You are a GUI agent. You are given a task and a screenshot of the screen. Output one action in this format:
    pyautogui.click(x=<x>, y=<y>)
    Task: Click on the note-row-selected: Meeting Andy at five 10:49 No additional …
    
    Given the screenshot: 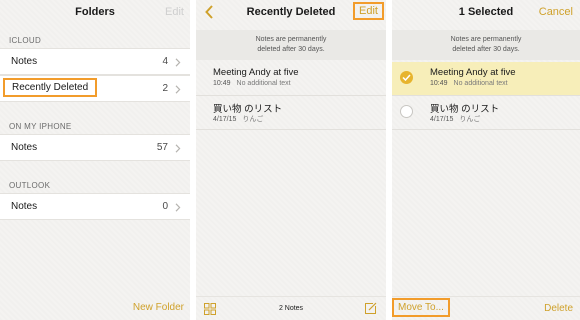 What is the action you would take?
    pyautogui.click(x=486, y=79)
    